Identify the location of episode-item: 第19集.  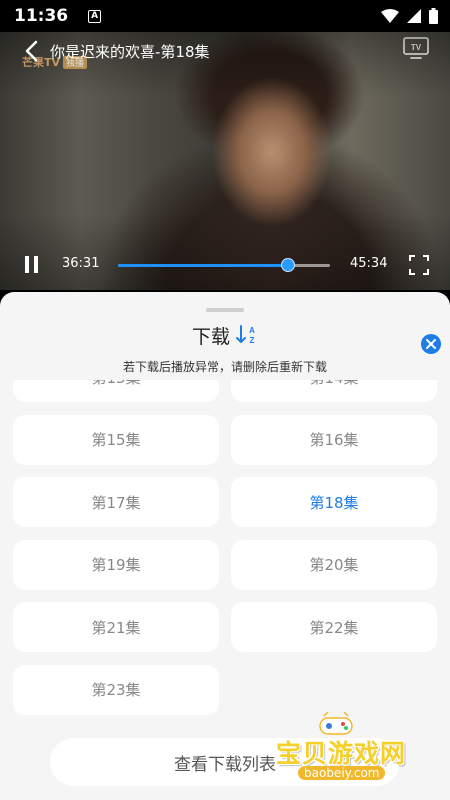
(116, 564).